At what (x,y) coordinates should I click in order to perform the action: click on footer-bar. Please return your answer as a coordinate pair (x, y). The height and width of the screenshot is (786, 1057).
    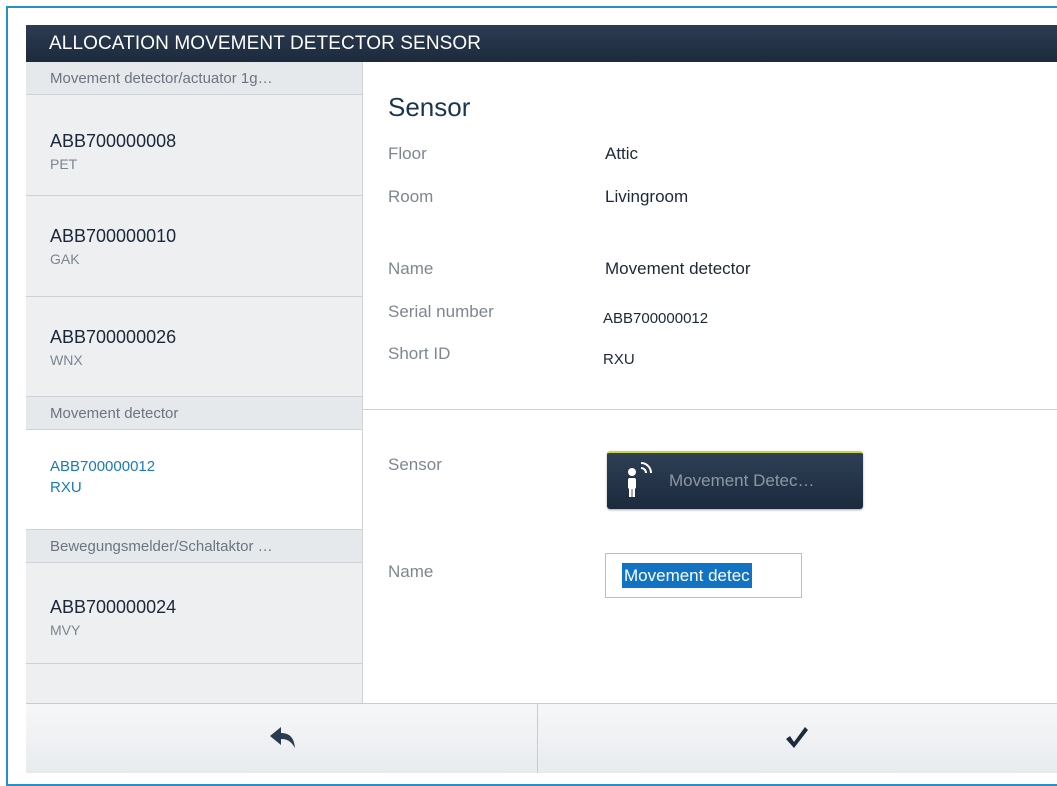
    Looking at the image, I should click on (541, 738).